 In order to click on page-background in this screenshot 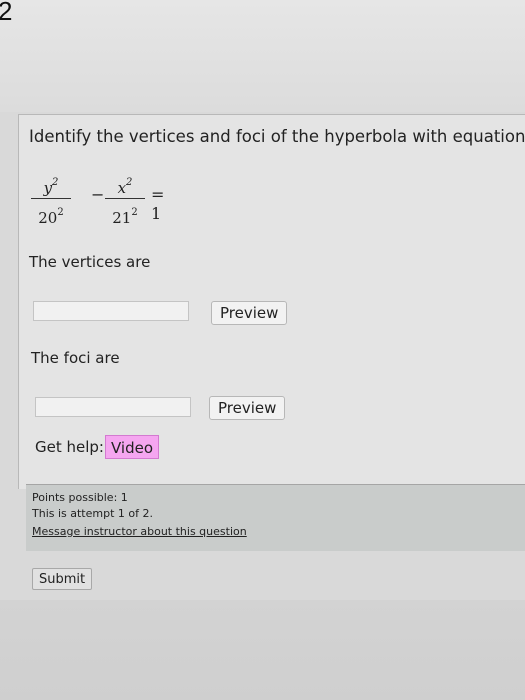, I will do `click(262, 650)`.